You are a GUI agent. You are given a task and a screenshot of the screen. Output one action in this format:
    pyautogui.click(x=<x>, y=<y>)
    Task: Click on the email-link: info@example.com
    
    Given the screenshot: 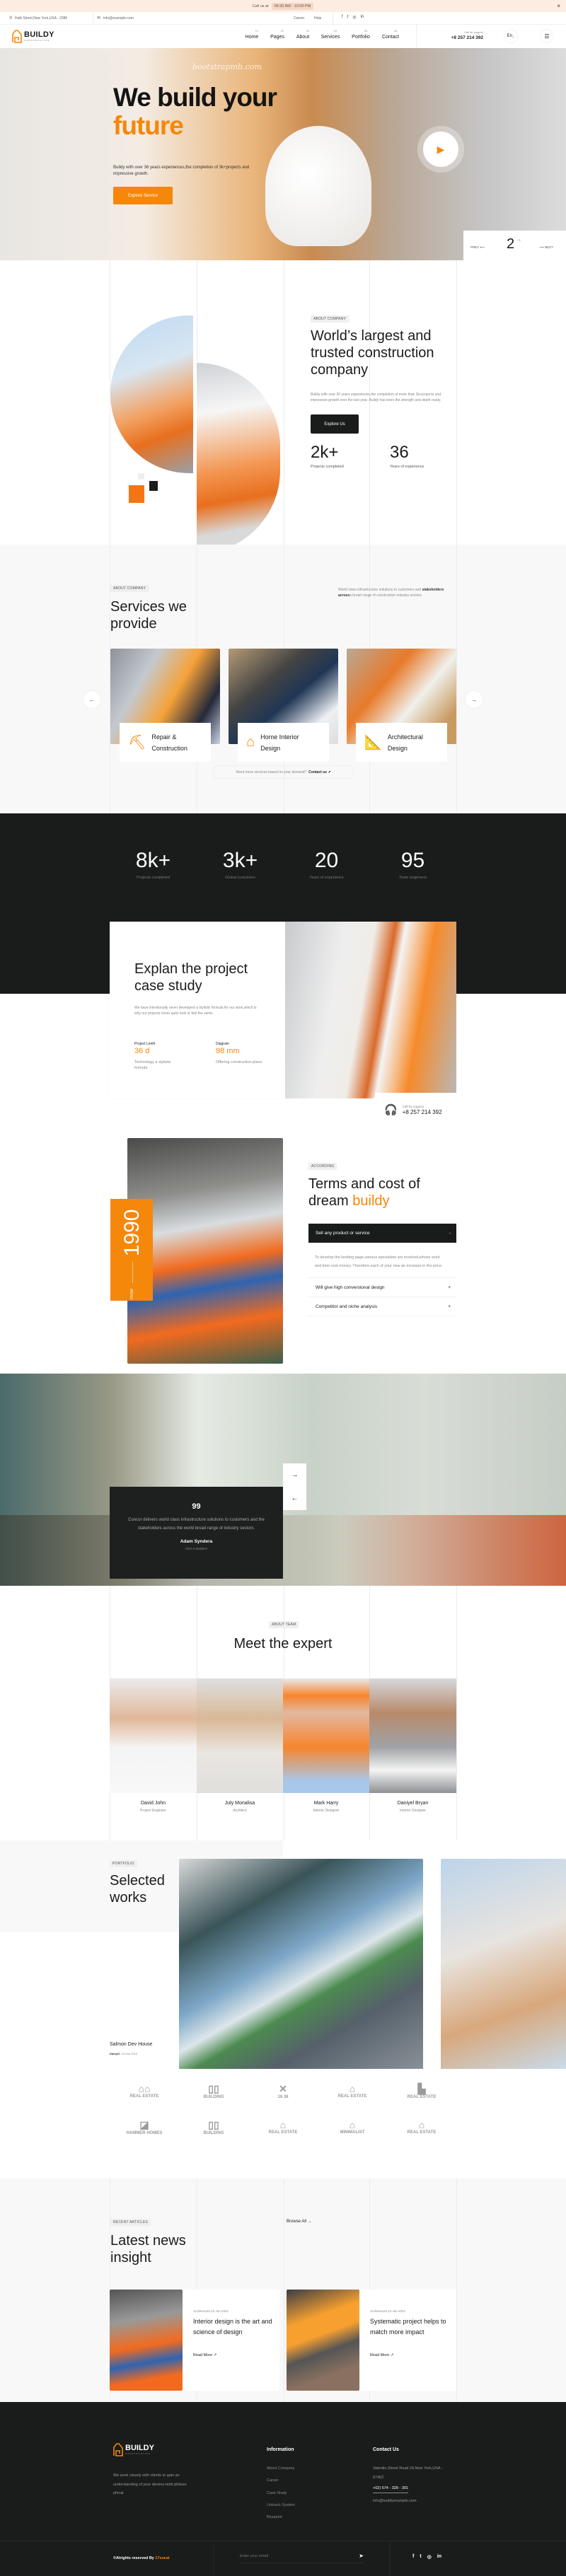 What is the action you would take?
    pyautogui.click(x=118, y=18)
    